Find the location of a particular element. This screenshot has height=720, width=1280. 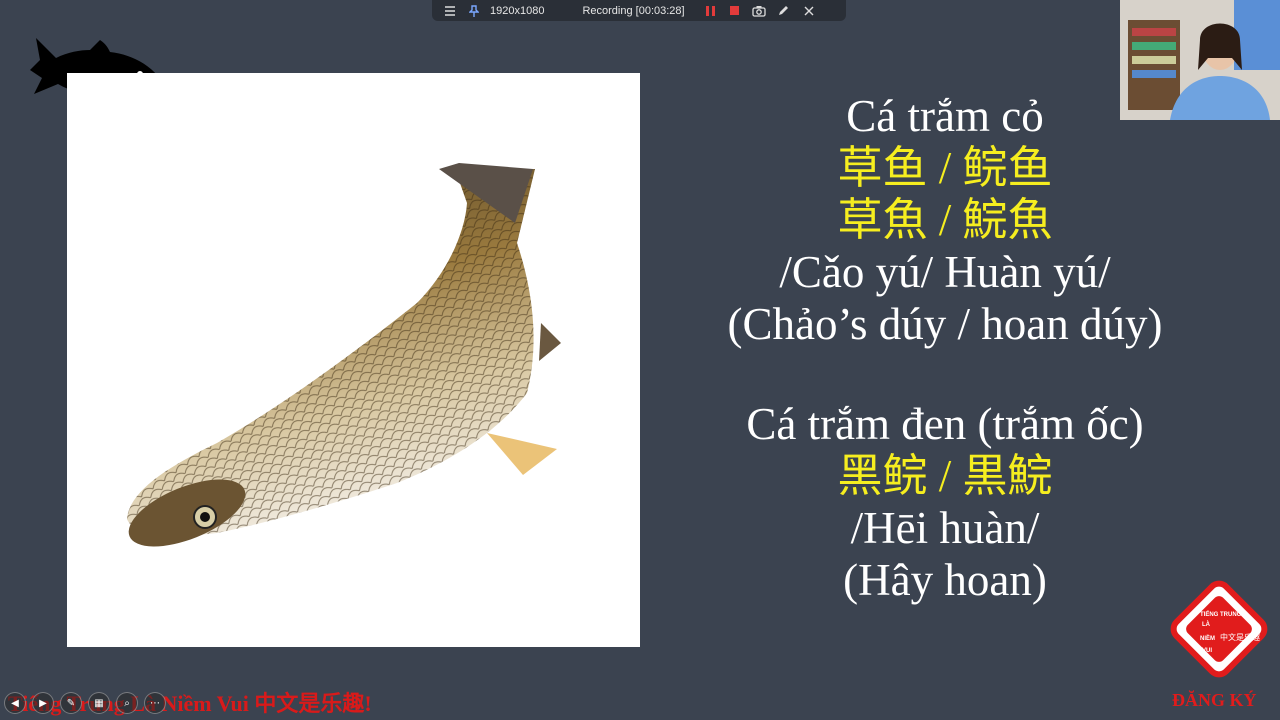

pinyin: /Hēi huàn/ is located at coordinates (945, 528).